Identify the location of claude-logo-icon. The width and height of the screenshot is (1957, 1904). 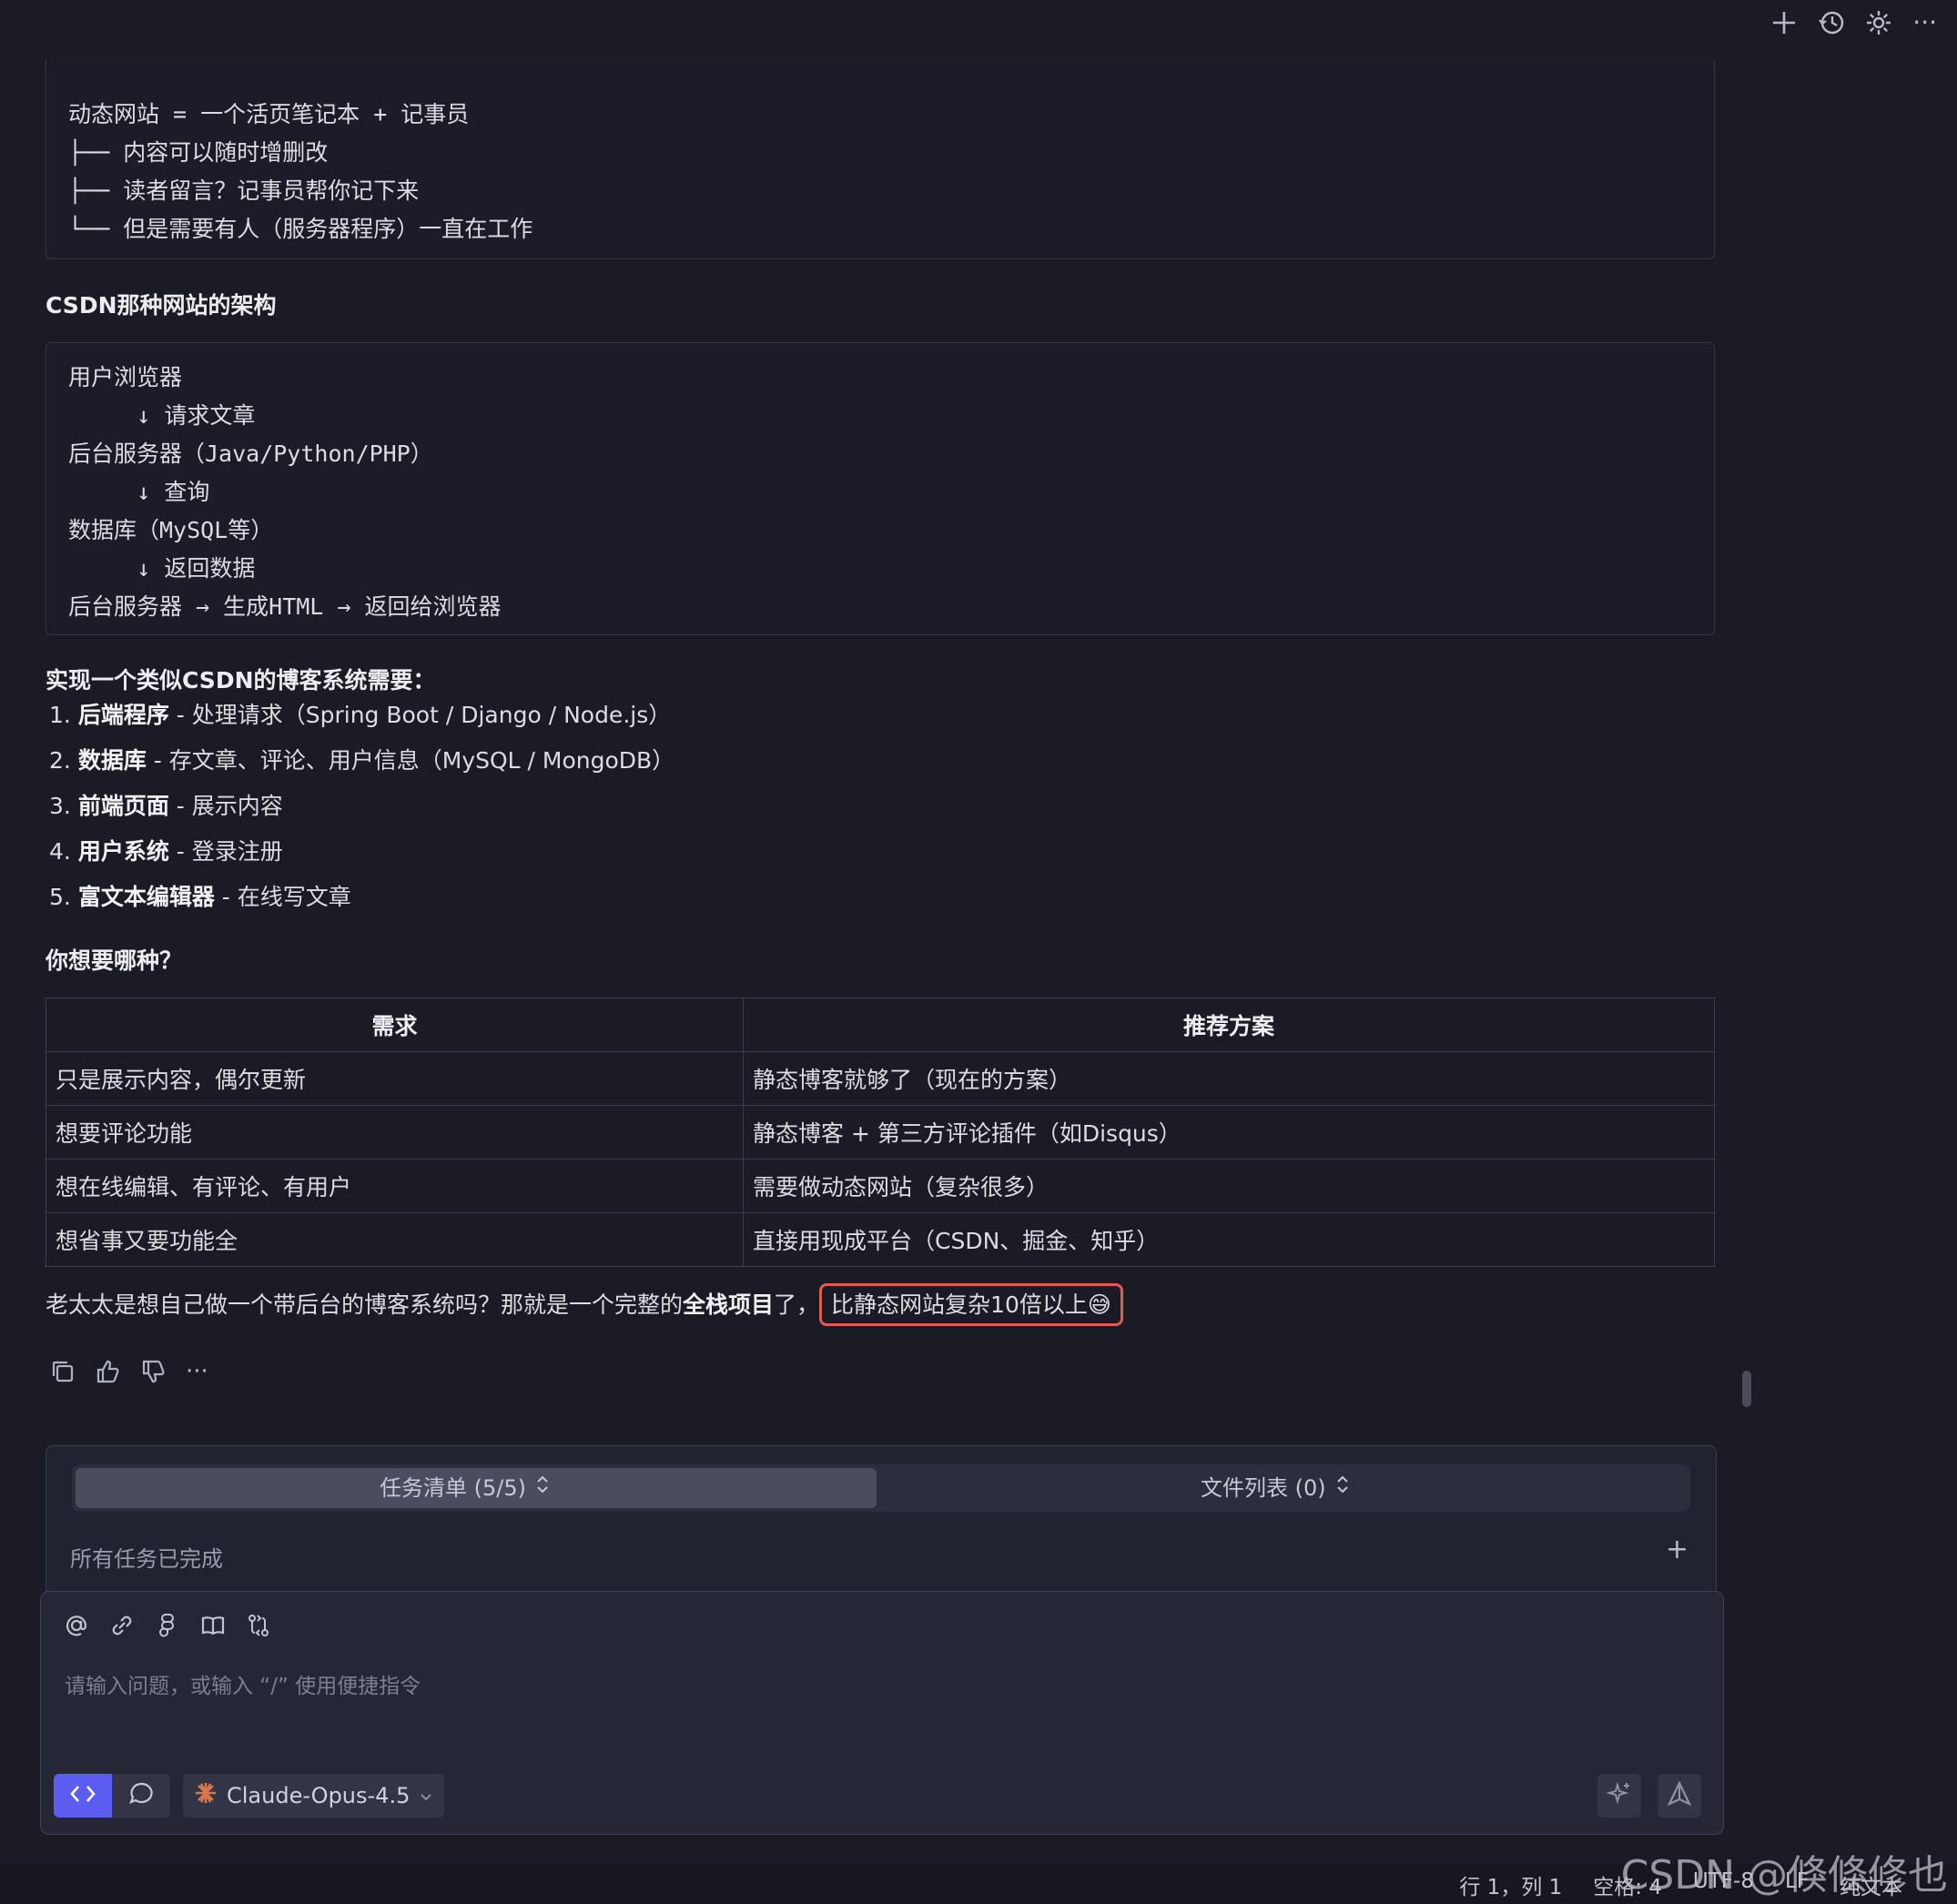
(206, 1796).